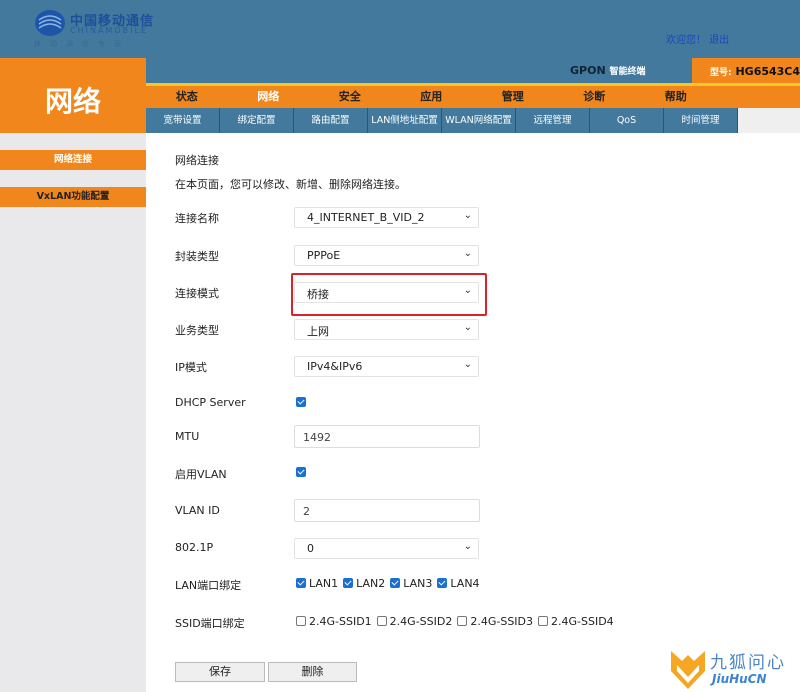 The width and height of the screenshot is (800, 692). I want to click on option-label: 2.4G-SSID1, so click(340, 621).